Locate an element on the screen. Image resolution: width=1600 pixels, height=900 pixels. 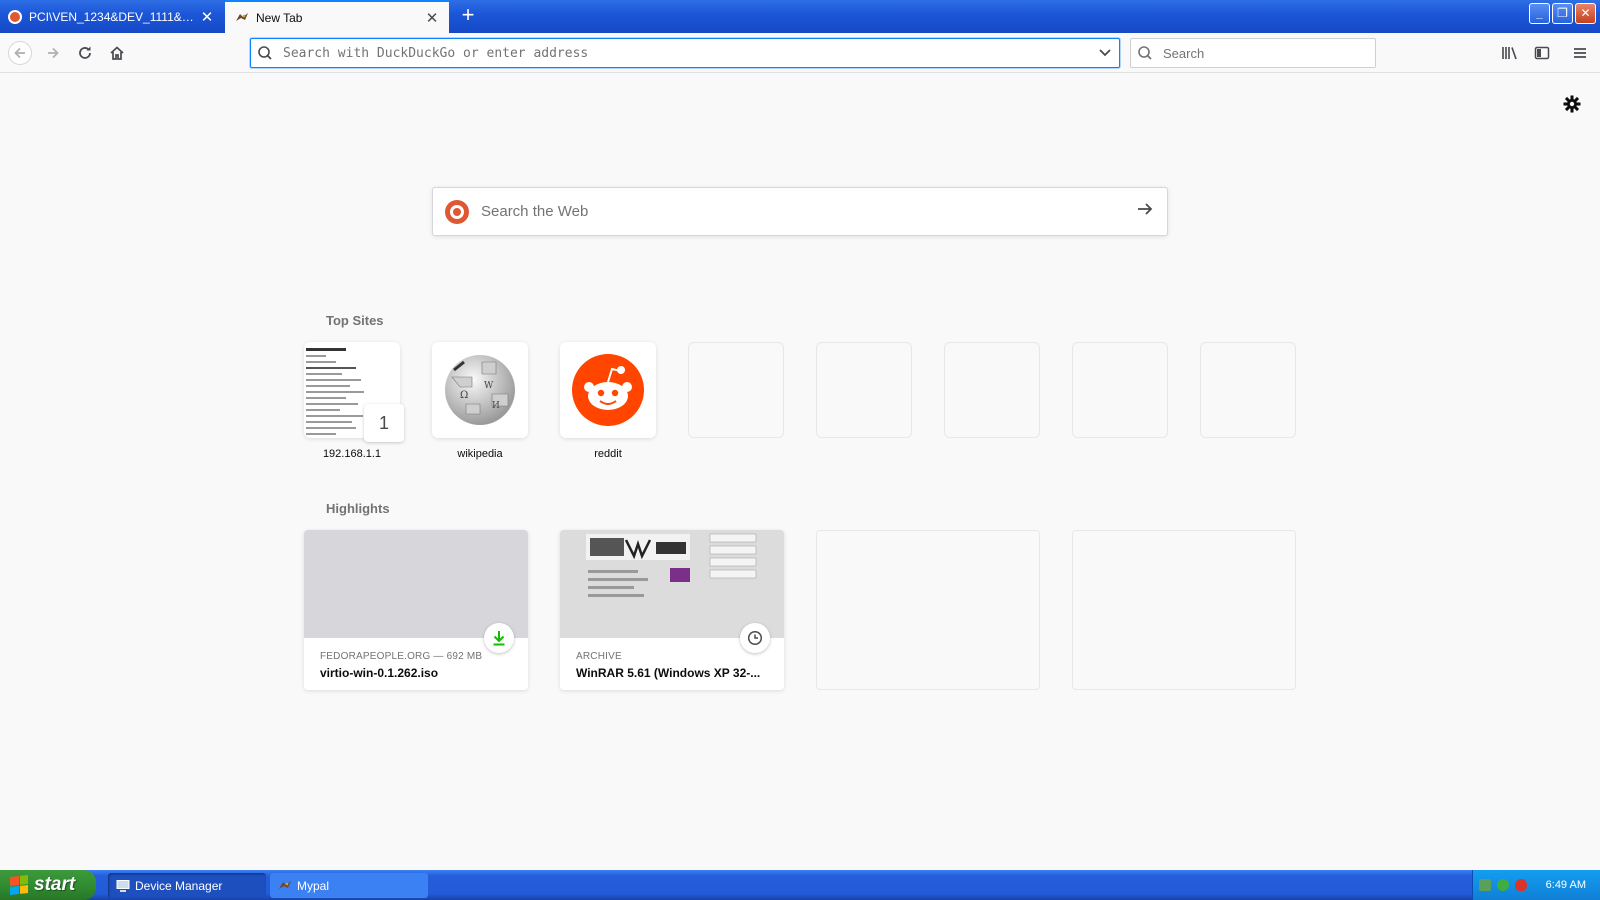
system-tray: 6:49 AM is located at coordinates (1536, 885).